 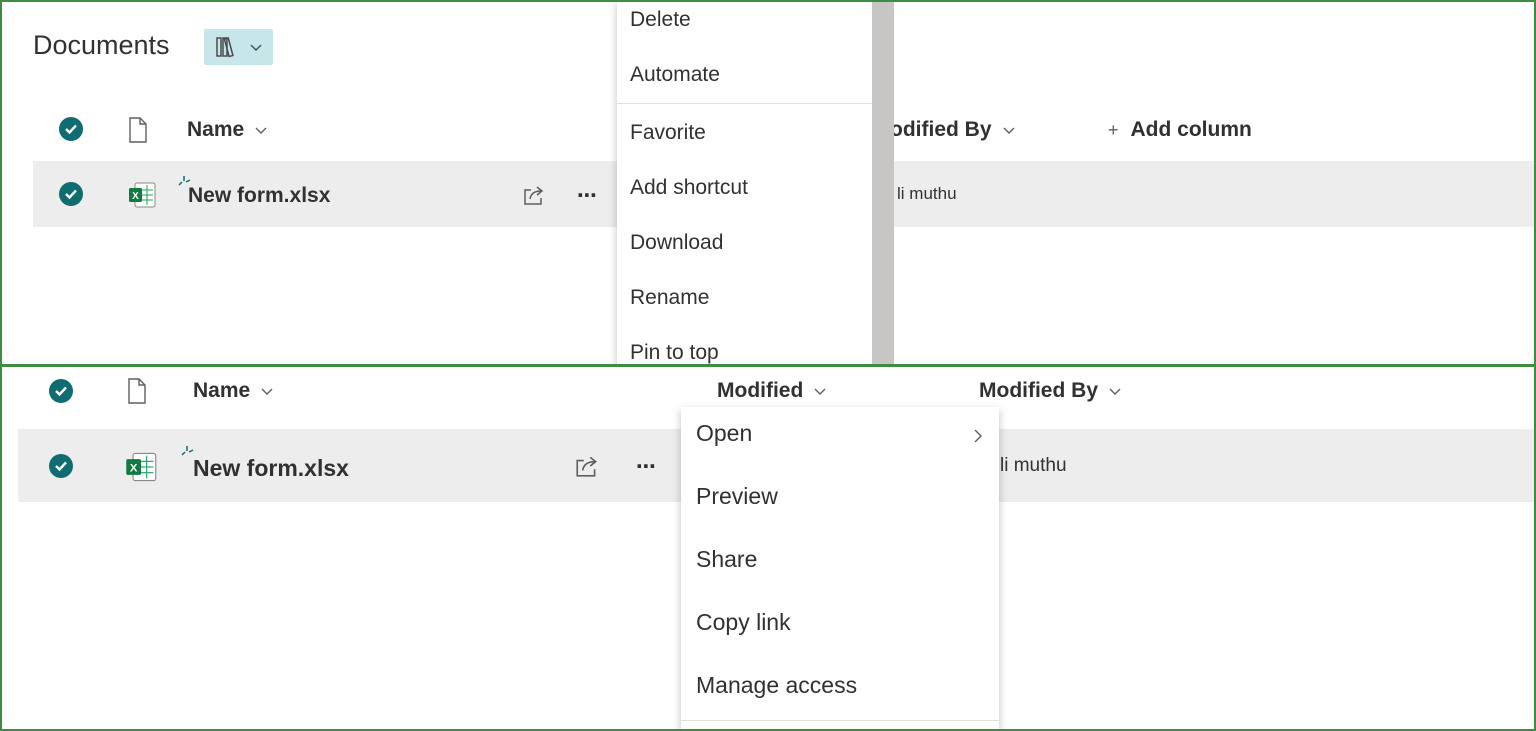 I want to click on plus-icon: +, so click(x=1113, y=129).